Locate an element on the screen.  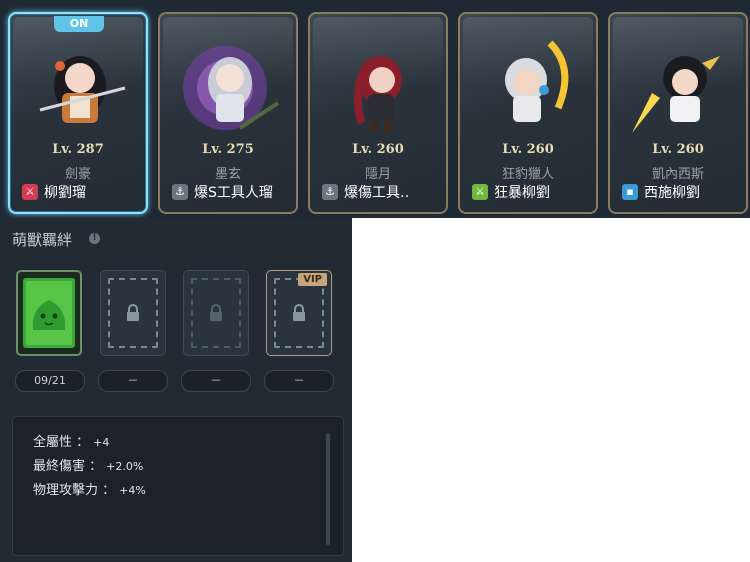
stat-value: +4% is located at coordinates (132, 490).